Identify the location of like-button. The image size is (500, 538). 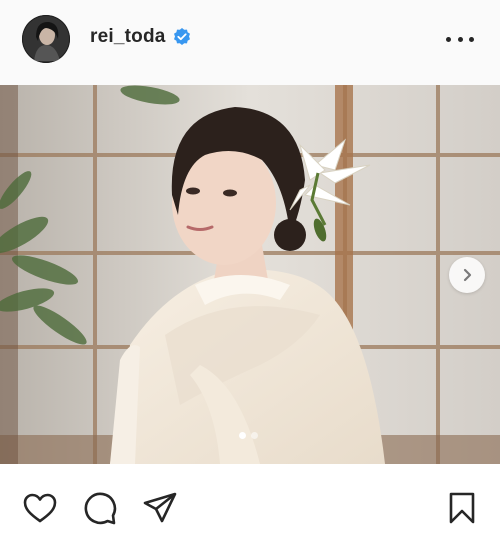
(40, 508).